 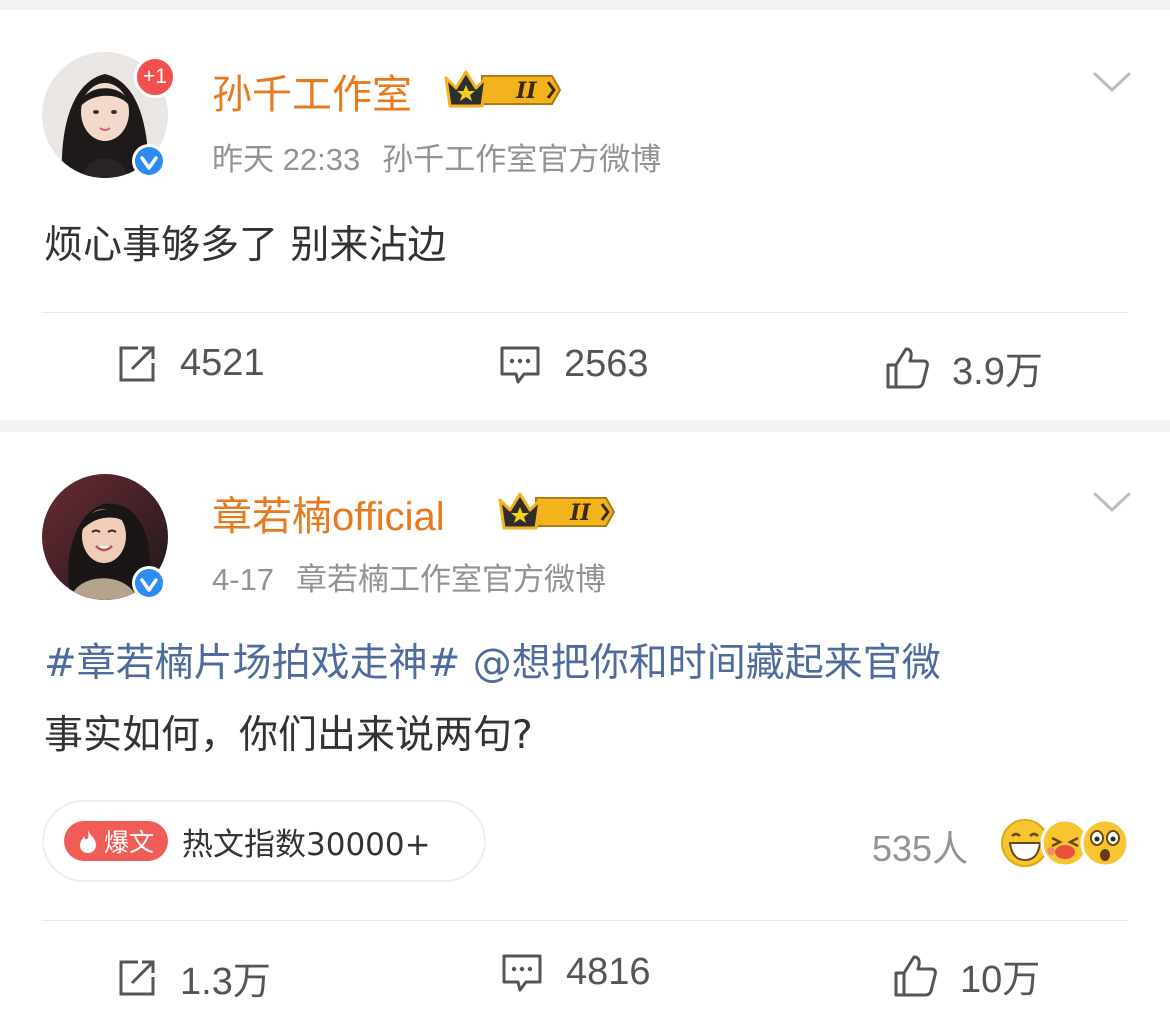 What do you see at coordinates (155, 77) in the screenshot?
I see `unread-badge: +1` at bounding box center [155, 77].